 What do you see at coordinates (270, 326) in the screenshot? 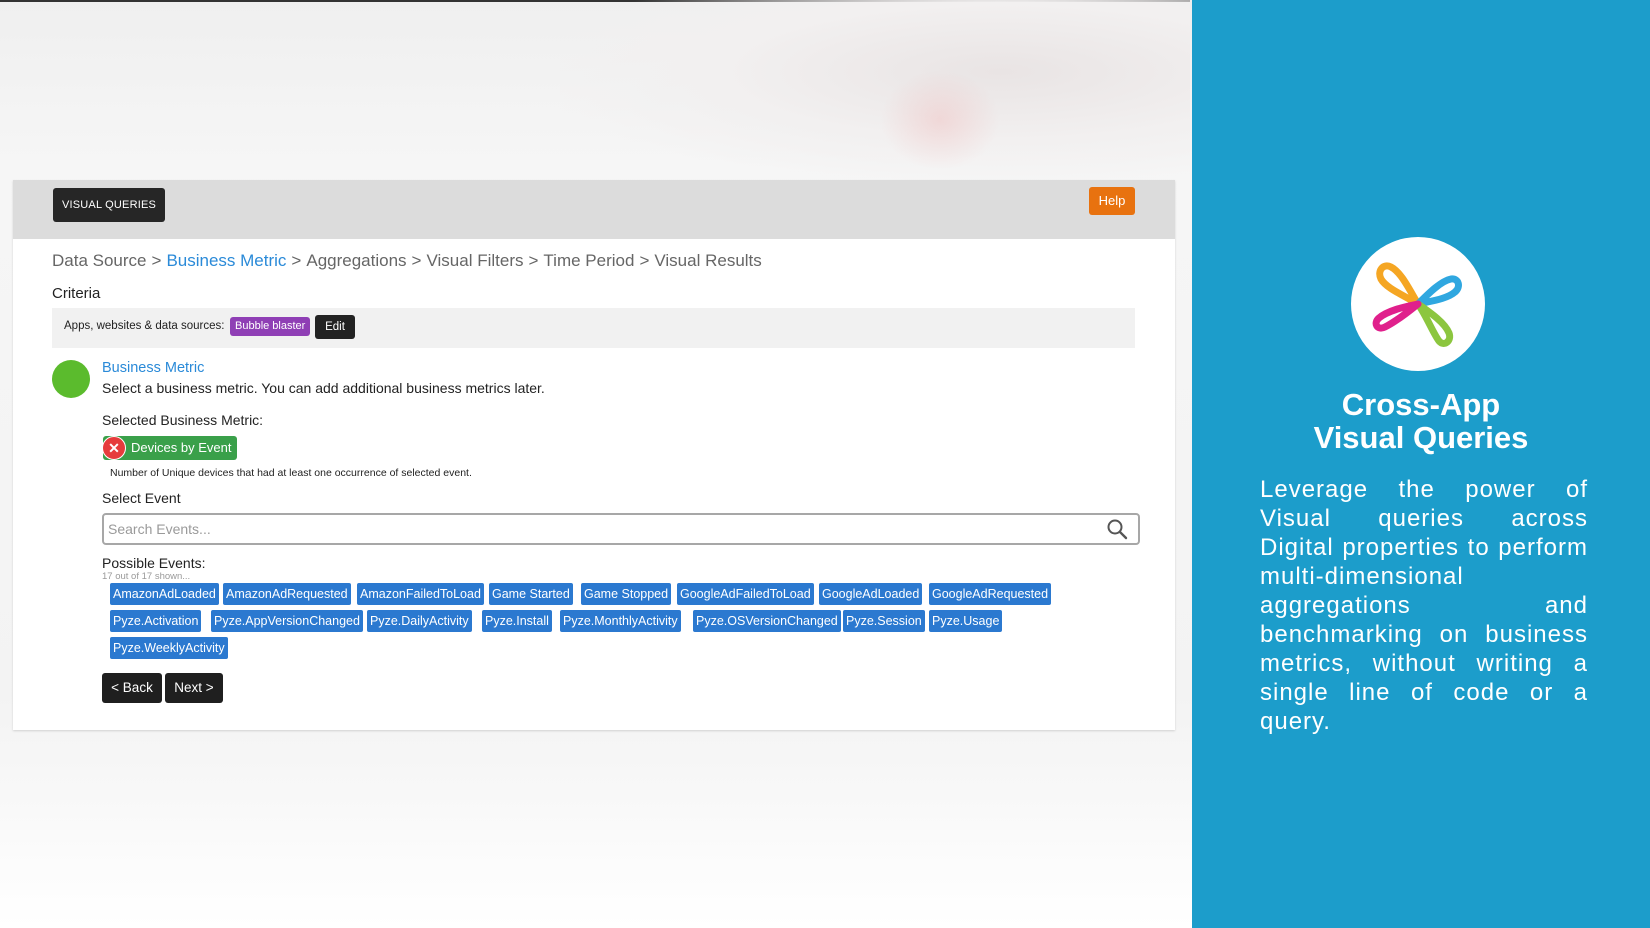
I see `source-badge: Bubble blaster` at bounding box center [270, 326].